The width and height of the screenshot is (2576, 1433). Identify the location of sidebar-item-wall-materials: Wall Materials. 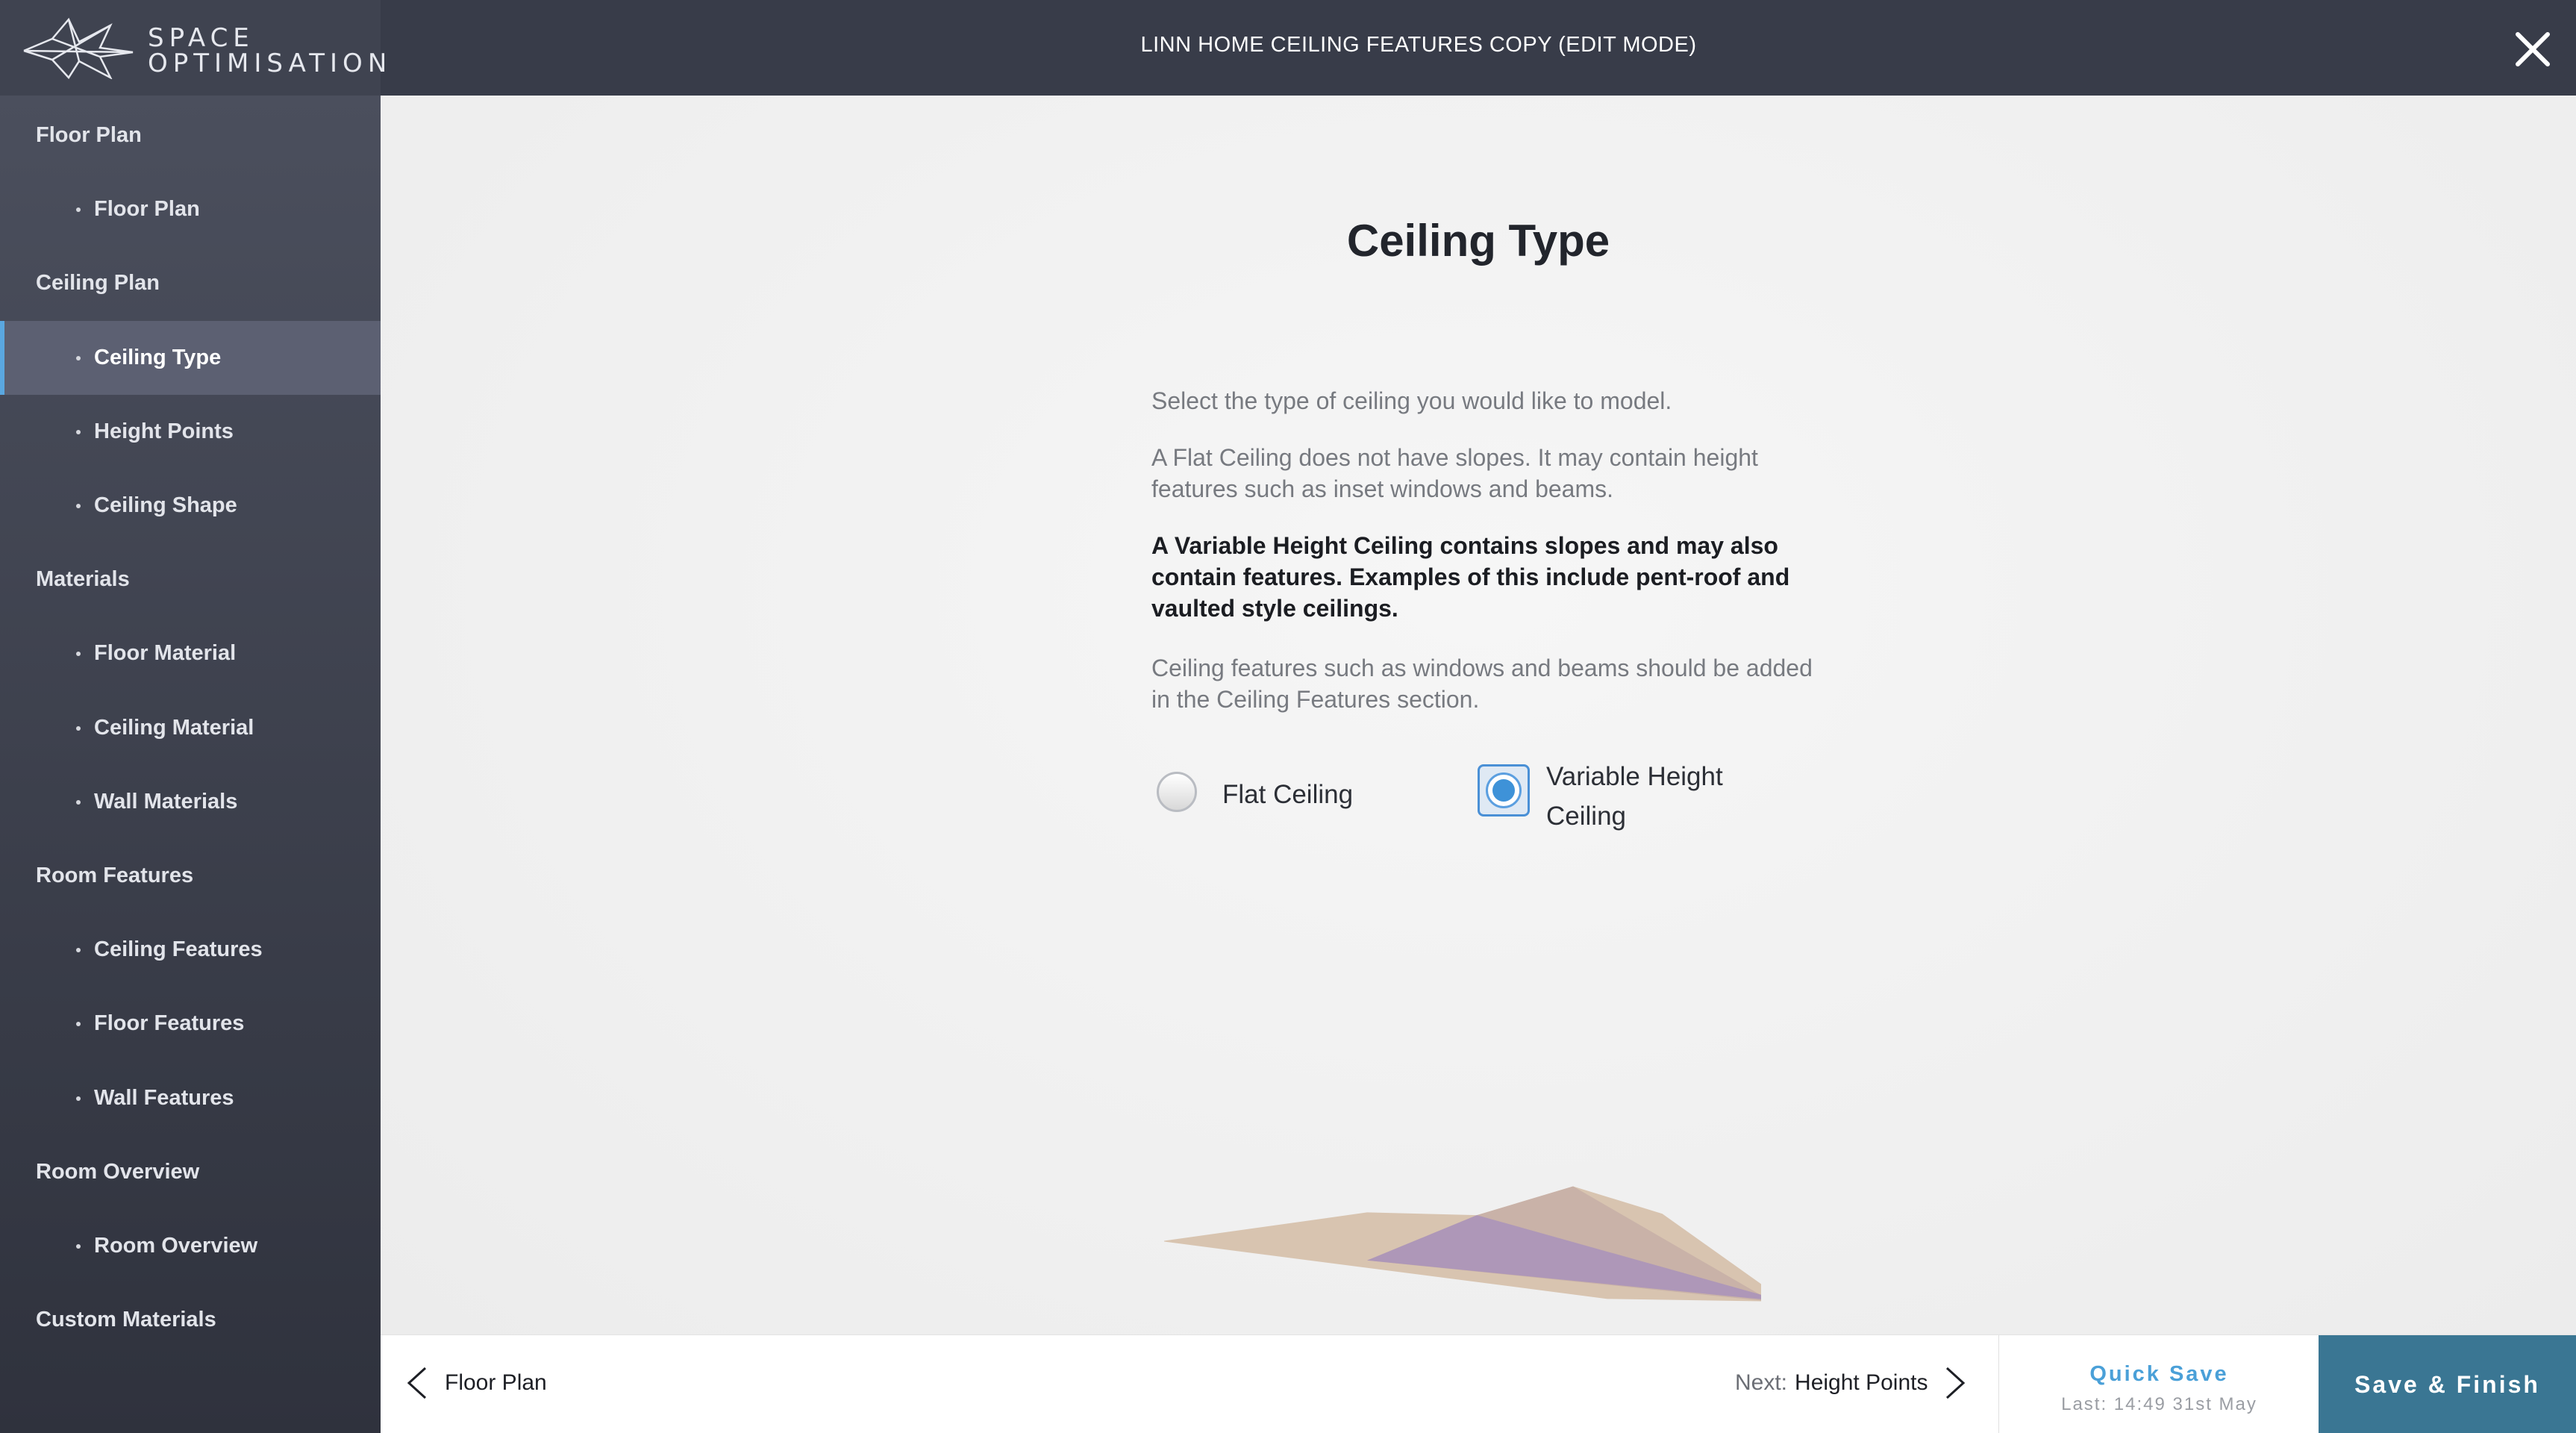
(190, 802).